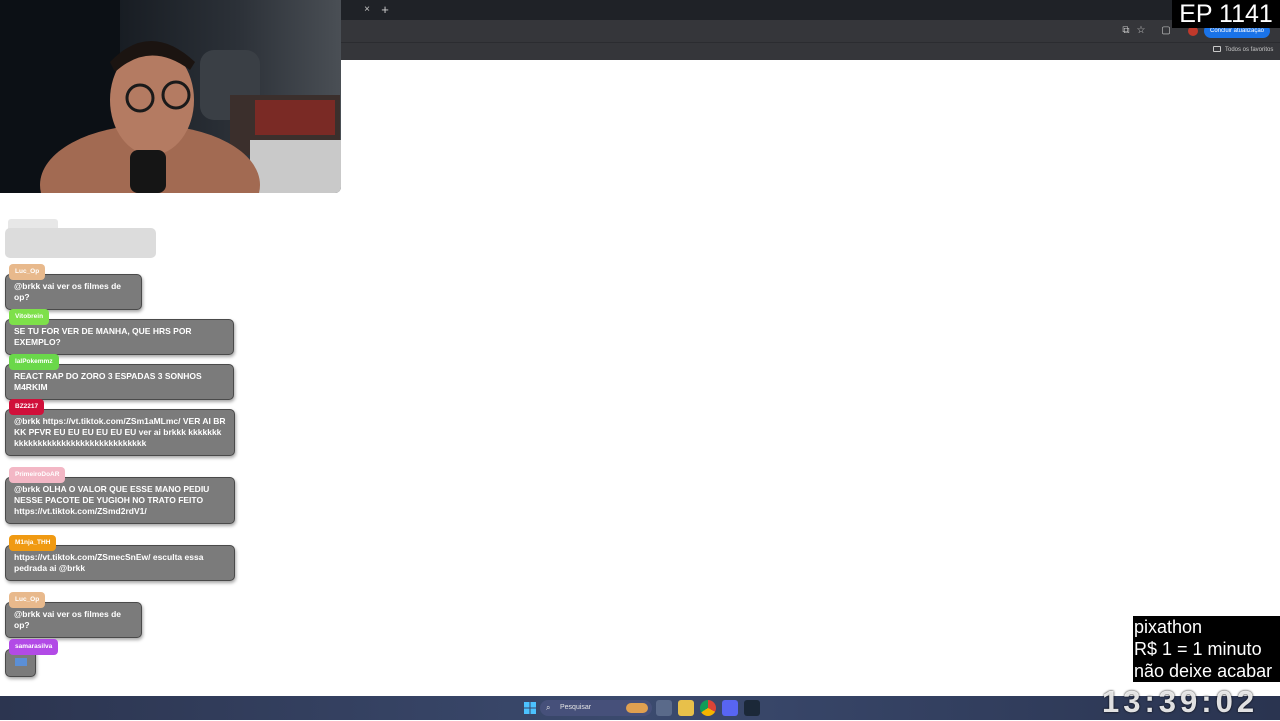 The width and height of the screenshot is (1280, 721). I want to click on pixathon-warning: não deixe acabar, so click(1203, 671).